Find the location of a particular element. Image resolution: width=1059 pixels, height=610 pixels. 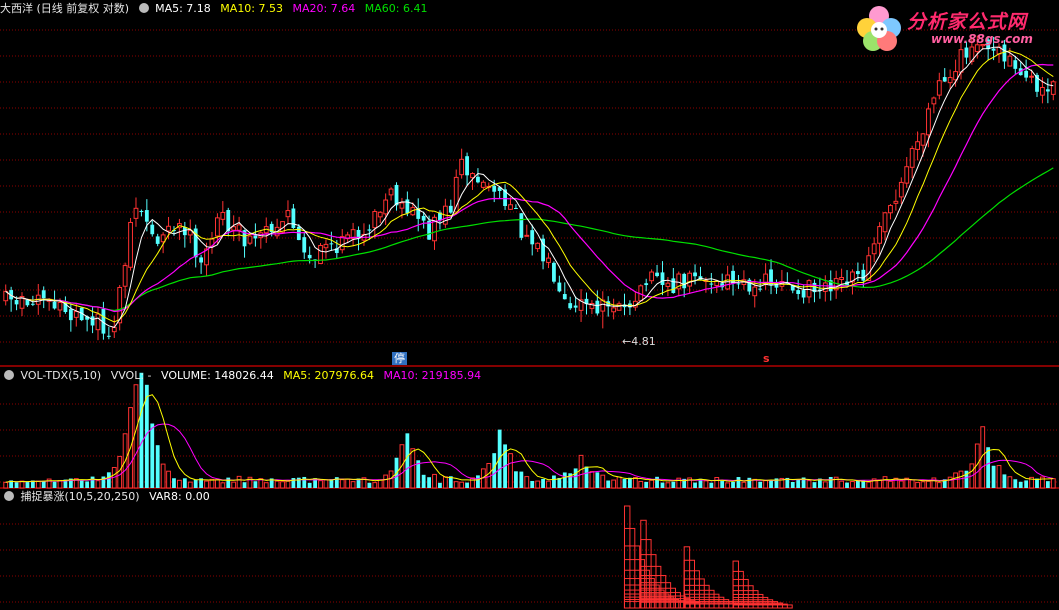

ma60-readout: MA60: 6.41 is located at coordinates (396, 8).